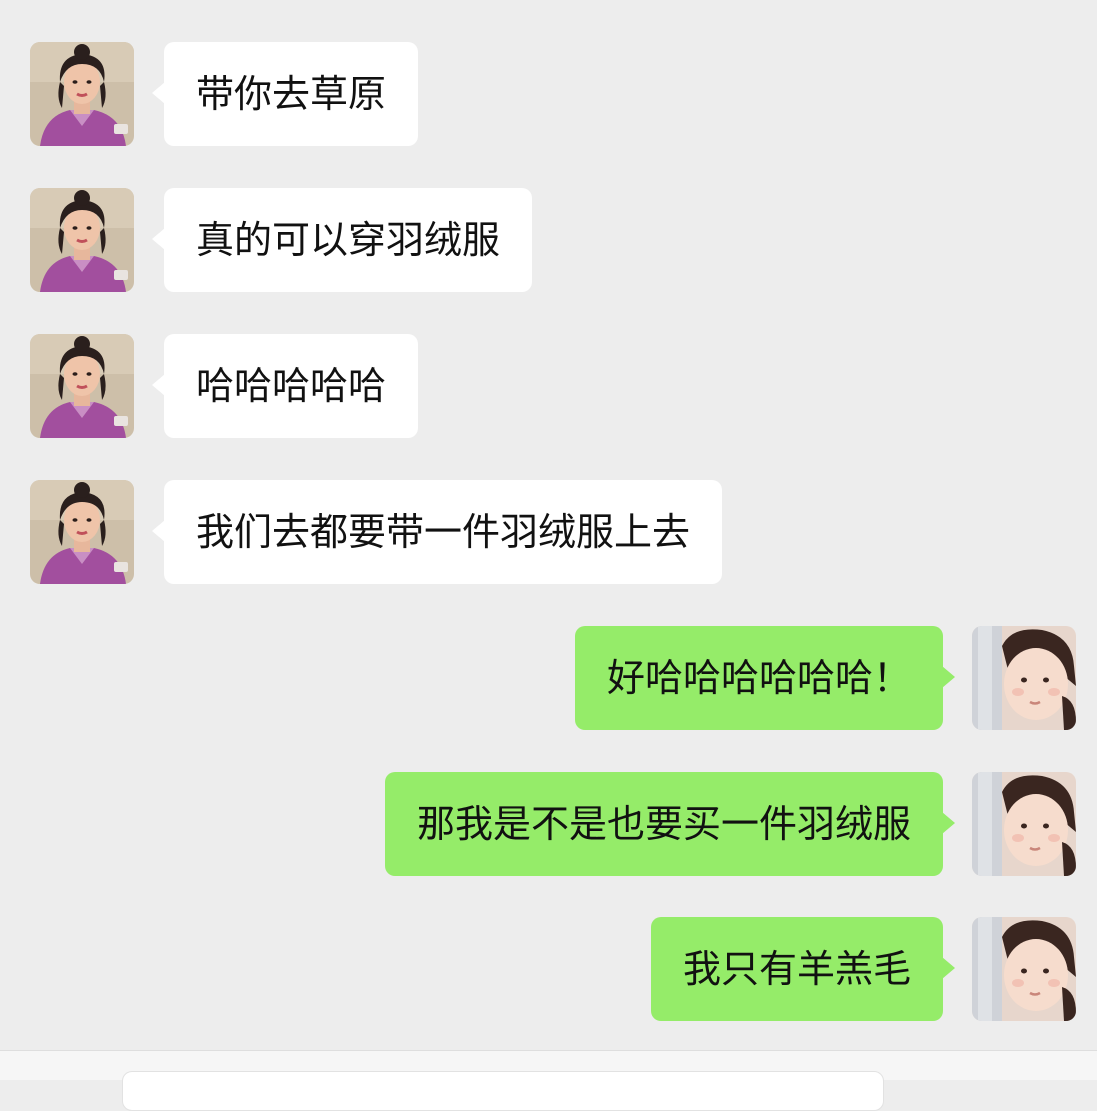 The width and height of the screenshot is (1097, 1111). I want to click on message-row-outgoing: 好哈哈哈哈哈哈！, so click(548, 678).